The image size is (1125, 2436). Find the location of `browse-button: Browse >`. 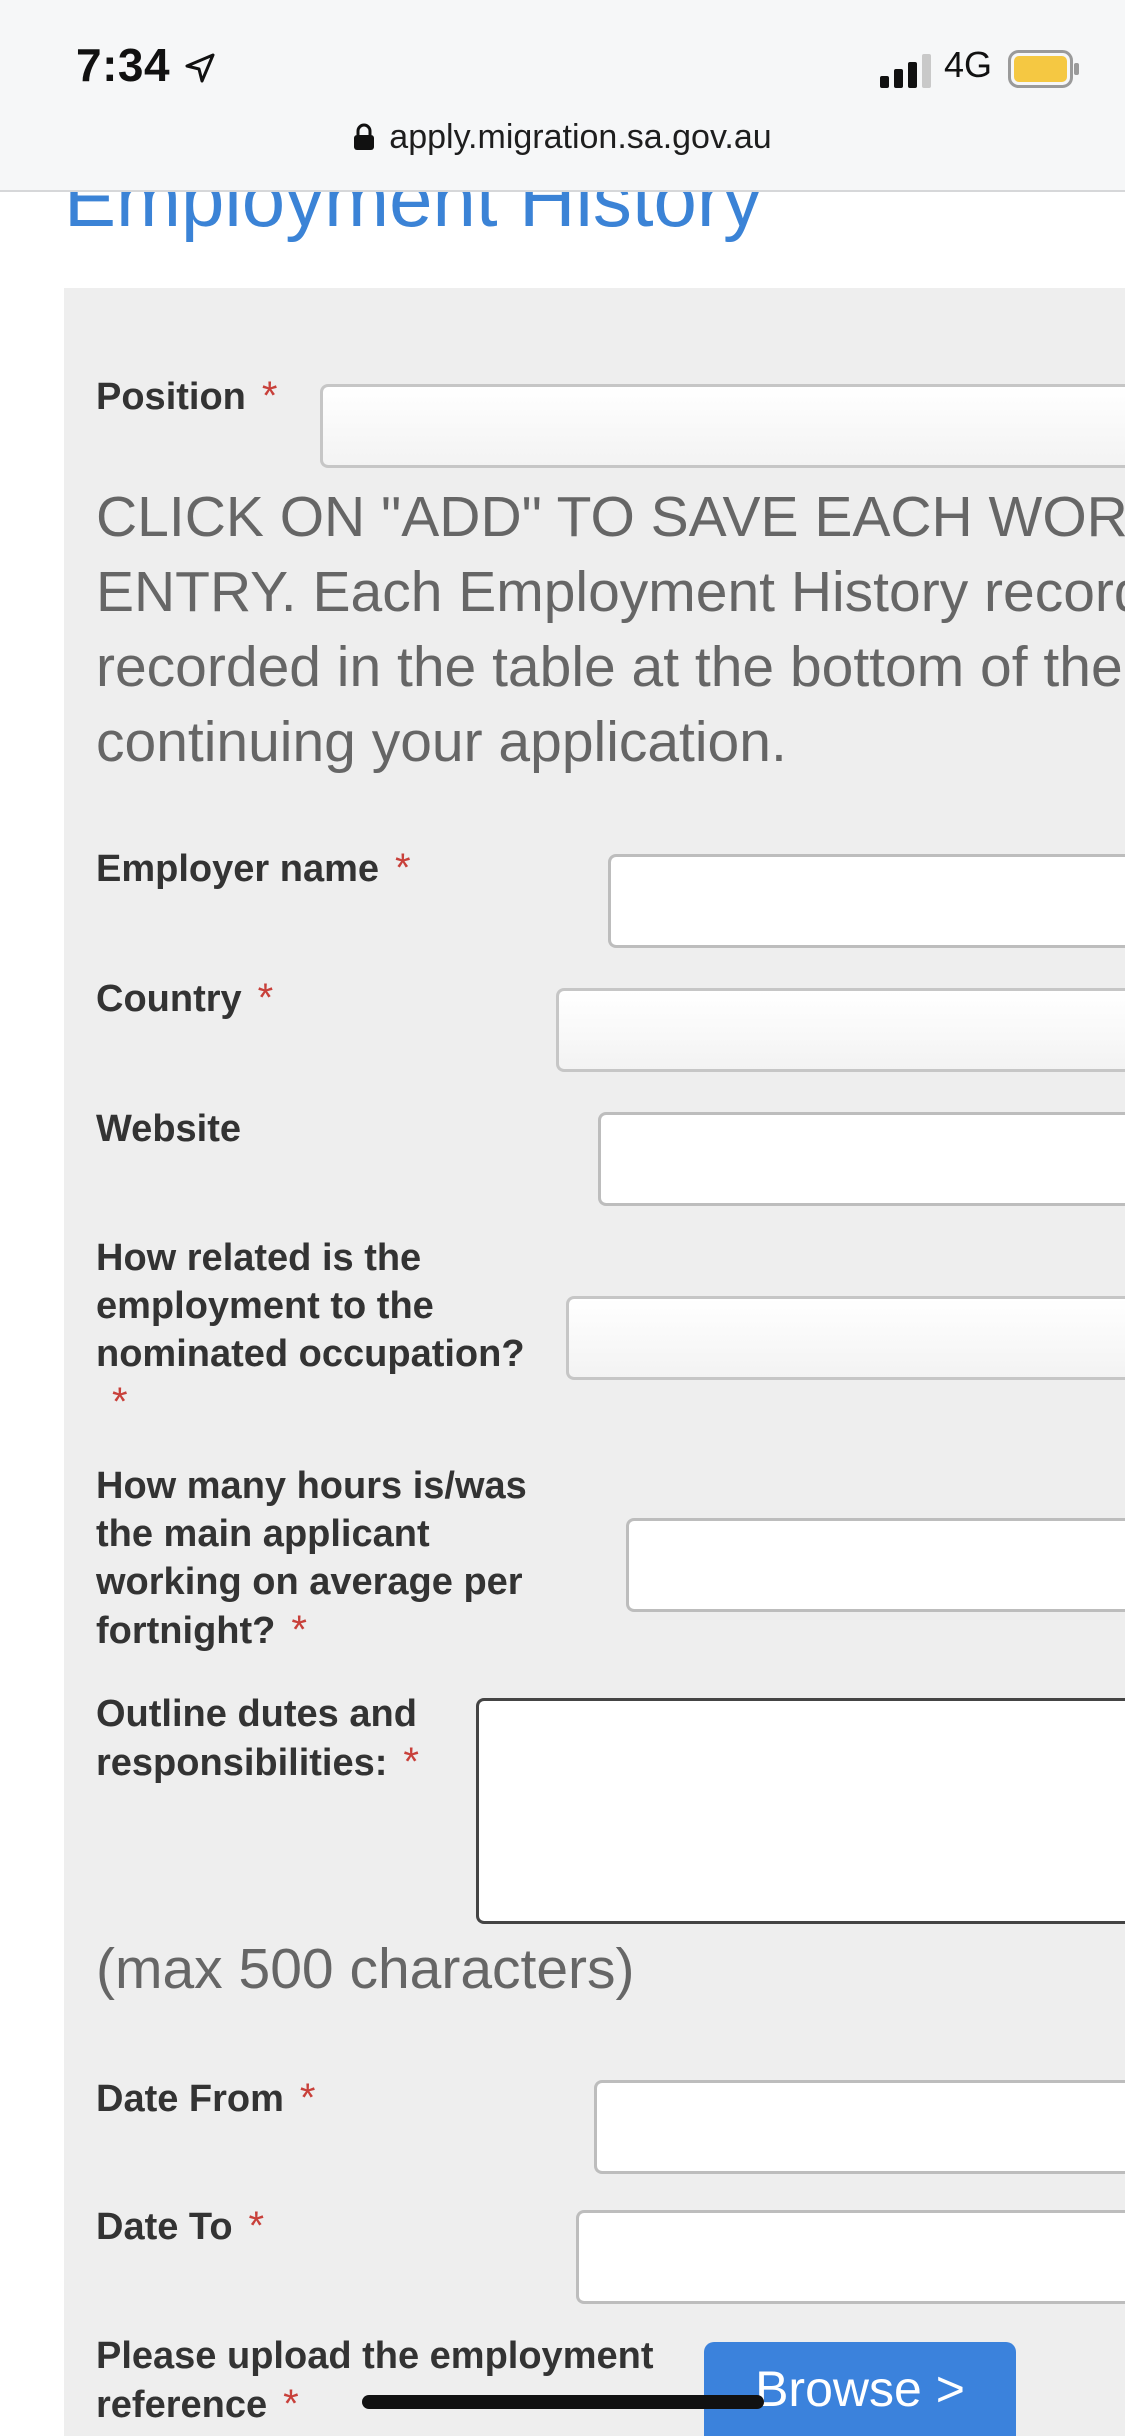

browse-button: Browse > is located at coordinates (860, 2389).